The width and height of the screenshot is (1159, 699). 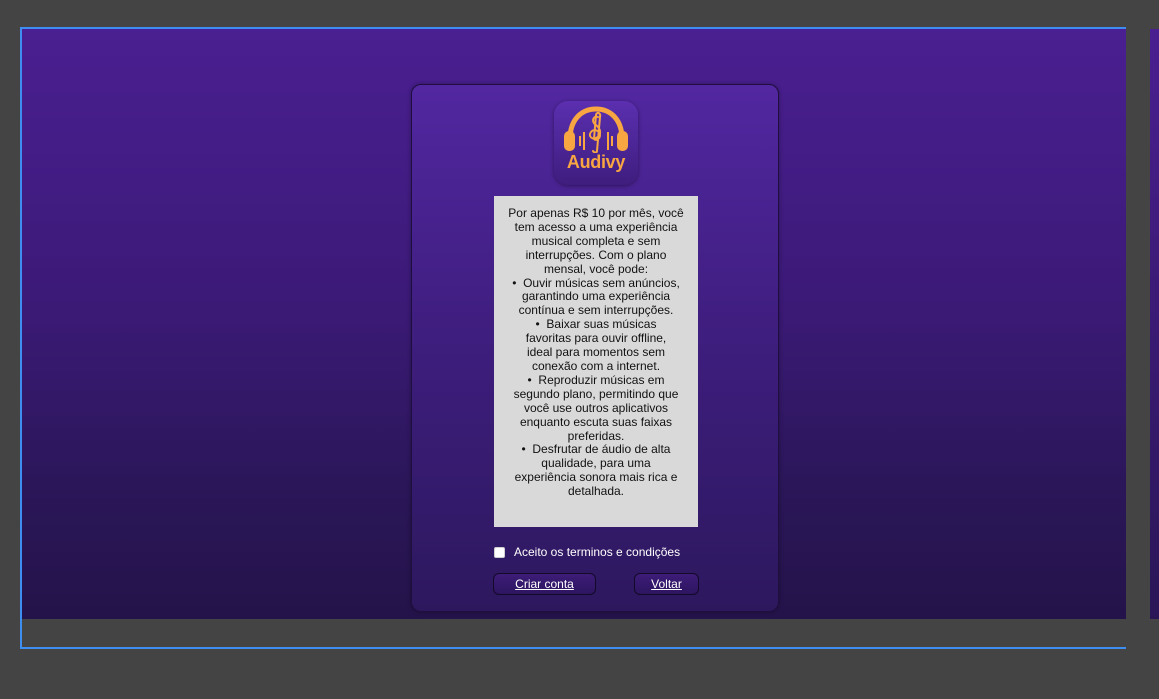 What do you see at coordinates (544, 584) in the screenshot?
I see `create-account-button: Criar conta` at bounding box center [544, 584].